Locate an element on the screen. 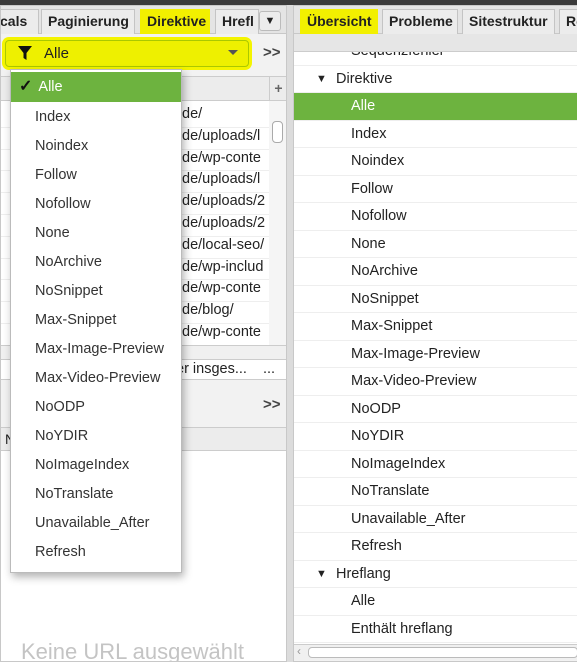 This screenshot has width=577, height=662. menu-item-notranslate: NoTranslate is located at coordinates (96, 494).